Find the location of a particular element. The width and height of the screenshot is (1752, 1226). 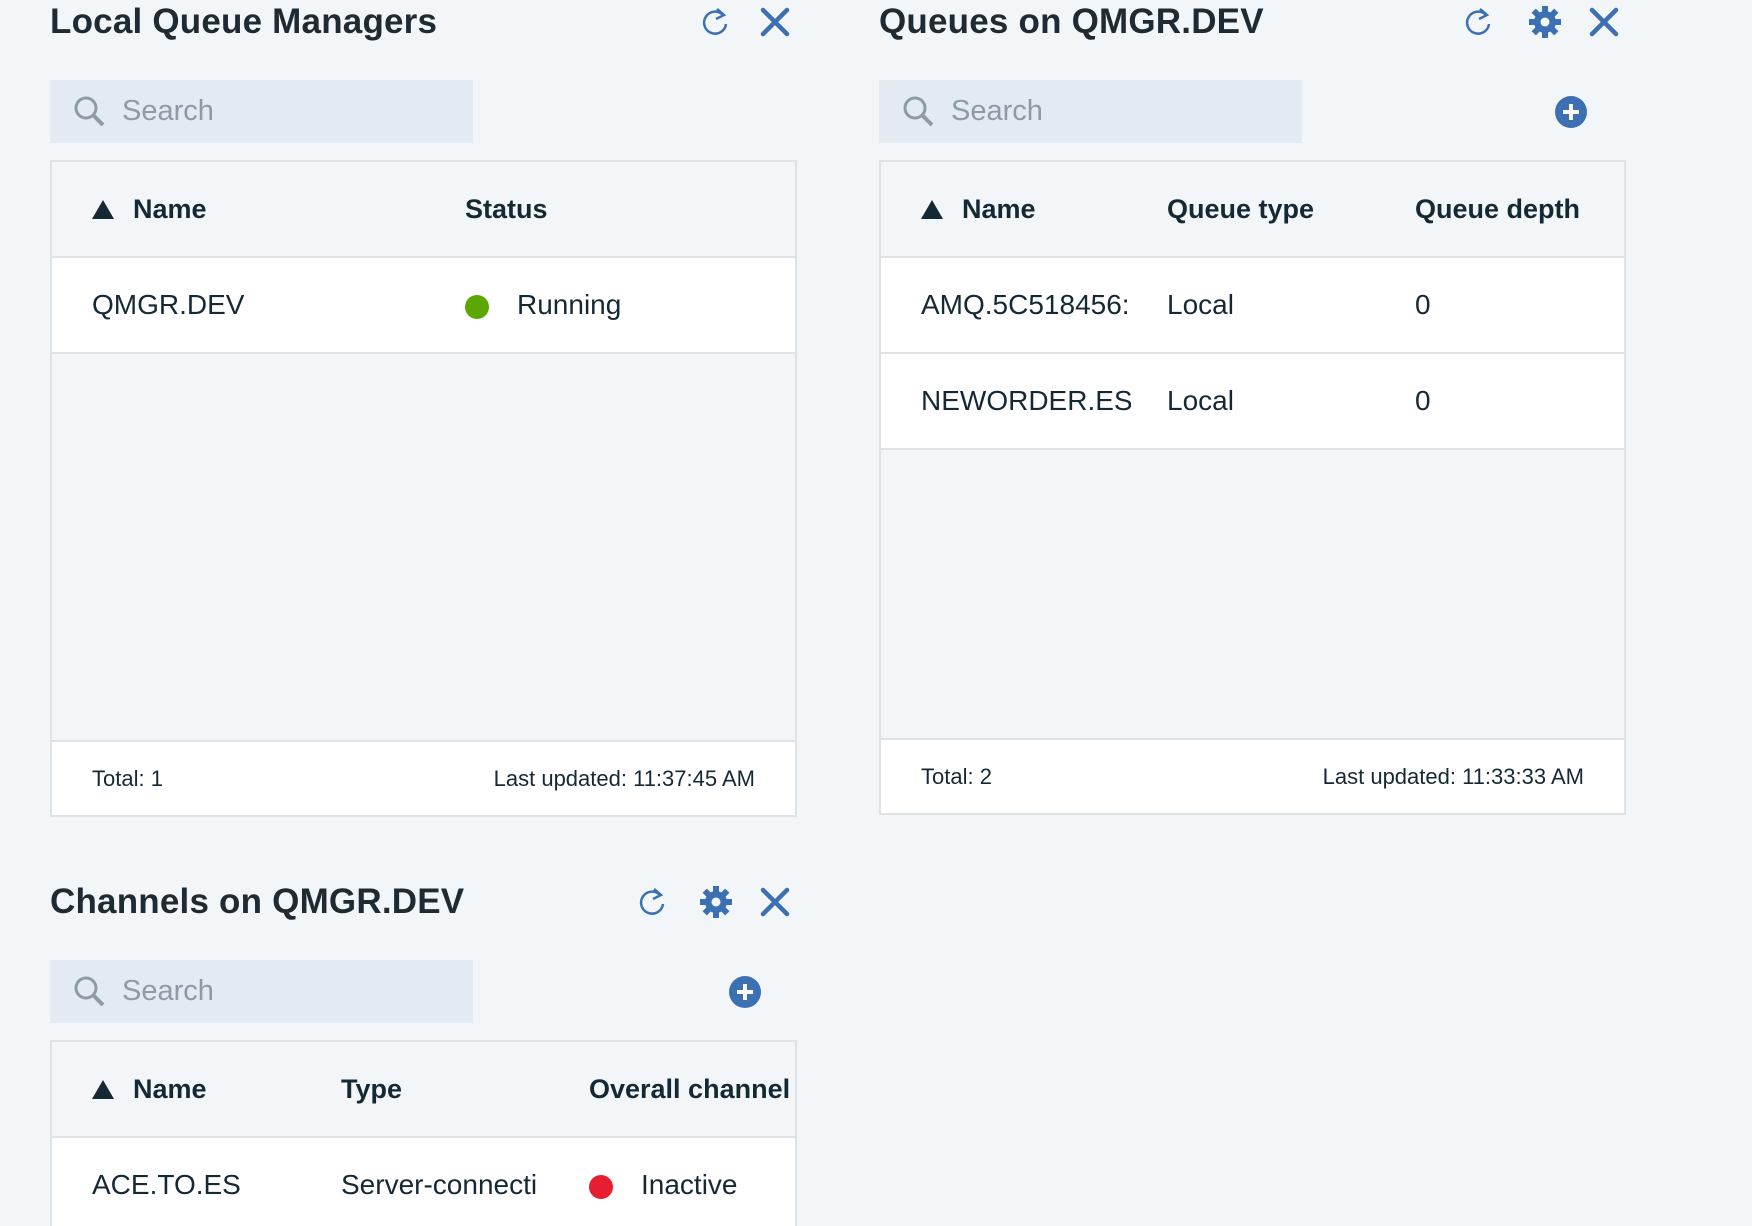

table-row: QMGR.DEV Running is located at coordinates (423, 306).